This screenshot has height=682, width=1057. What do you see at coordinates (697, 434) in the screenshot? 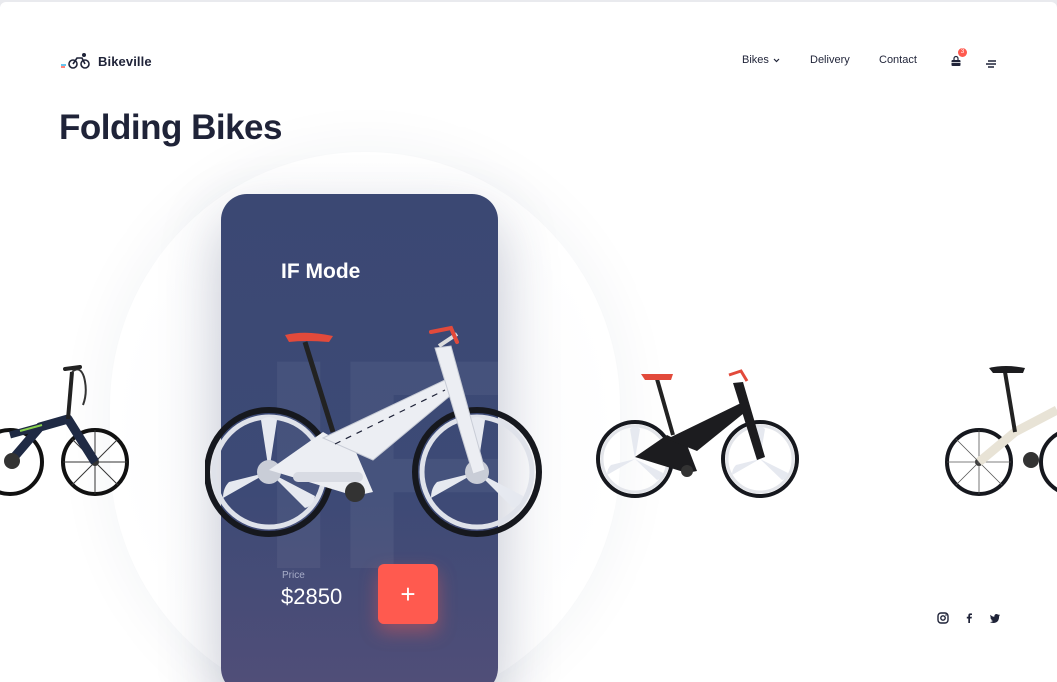
I see `black-if-mode-bike` at bounding box center [697, 434].